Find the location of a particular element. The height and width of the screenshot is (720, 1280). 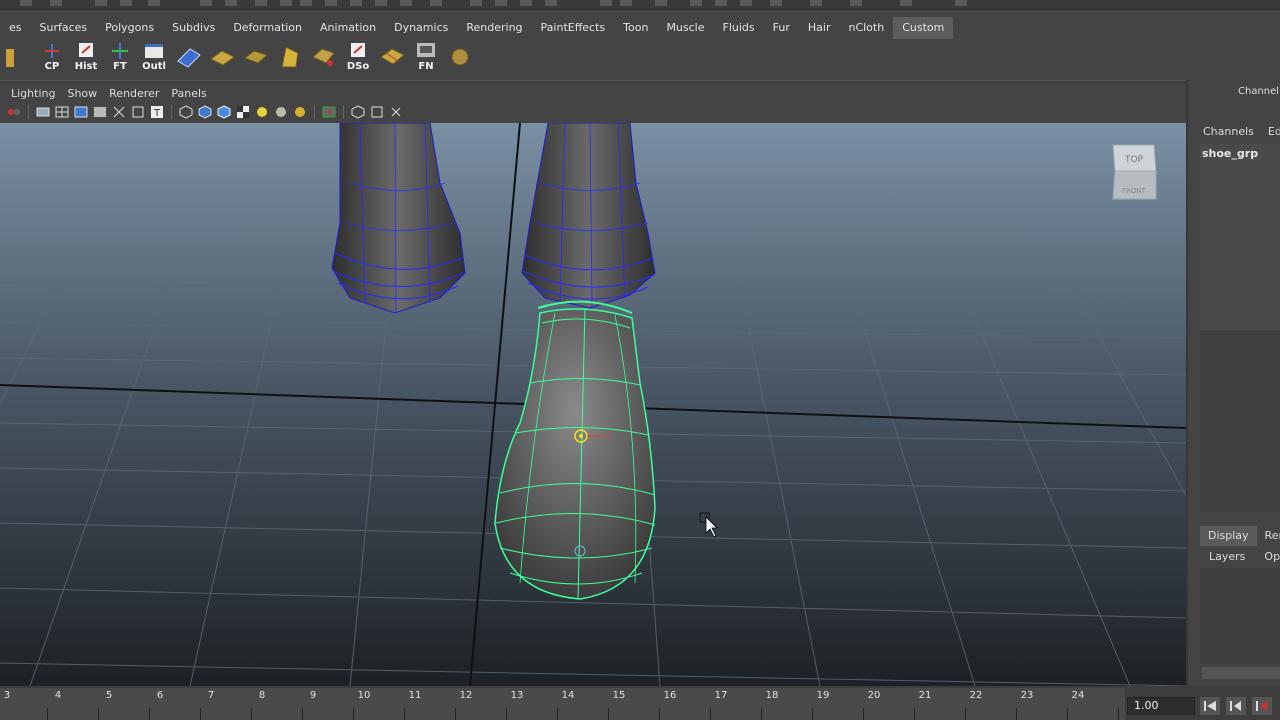

panel-menu-renderer: Renderer is located at coordinates (134, 93).